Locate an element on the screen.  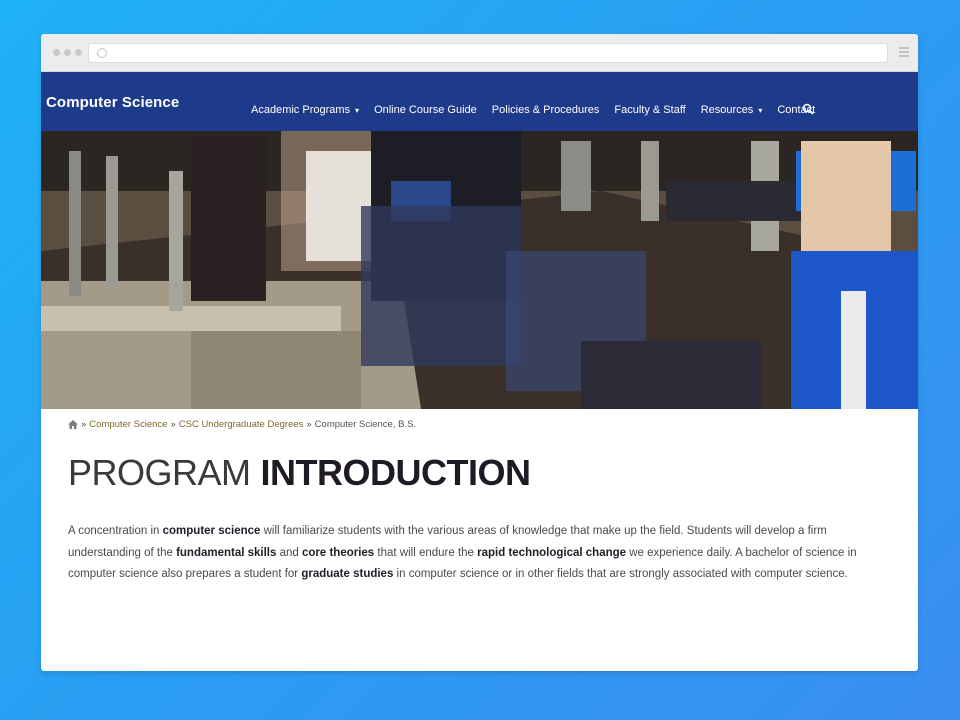
nav-label: Faculty & Staff is located at coordinates (650, 110).